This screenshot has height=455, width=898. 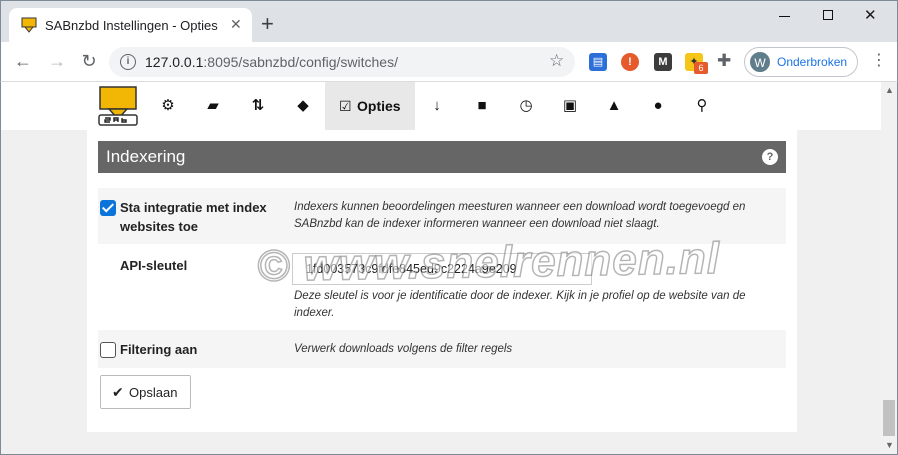 I want to click on save-button: ✔ Opslaan, so click(x=145, y=392).